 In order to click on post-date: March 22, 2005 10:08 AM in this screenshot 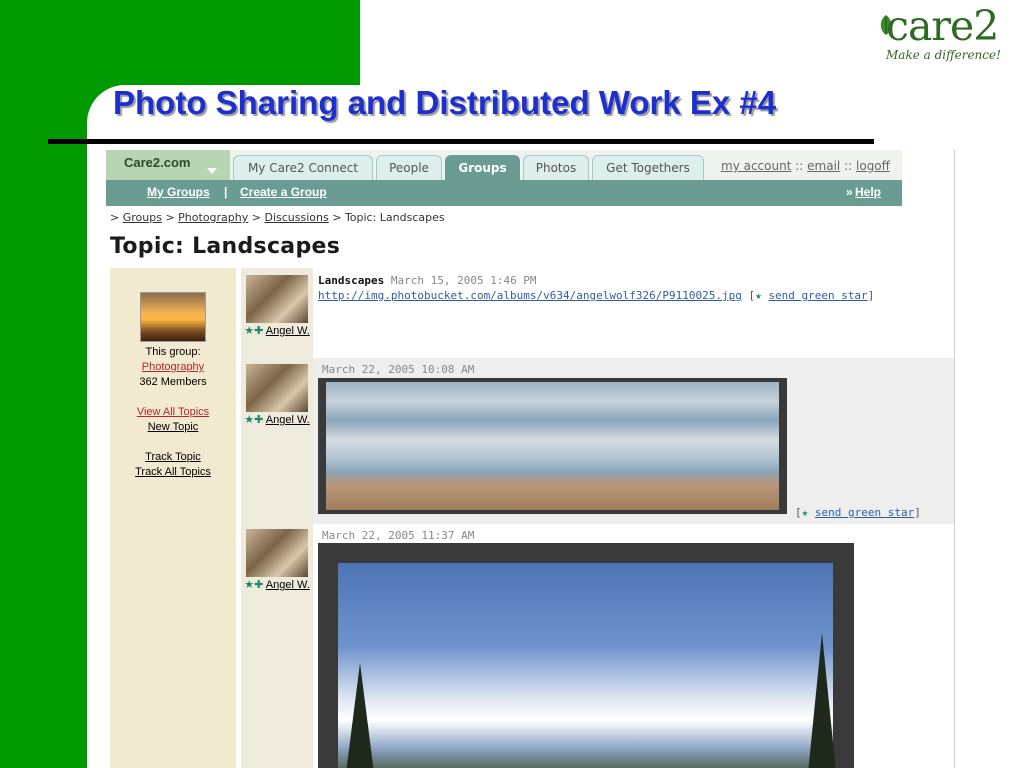, I will do `click(398, 369)`.